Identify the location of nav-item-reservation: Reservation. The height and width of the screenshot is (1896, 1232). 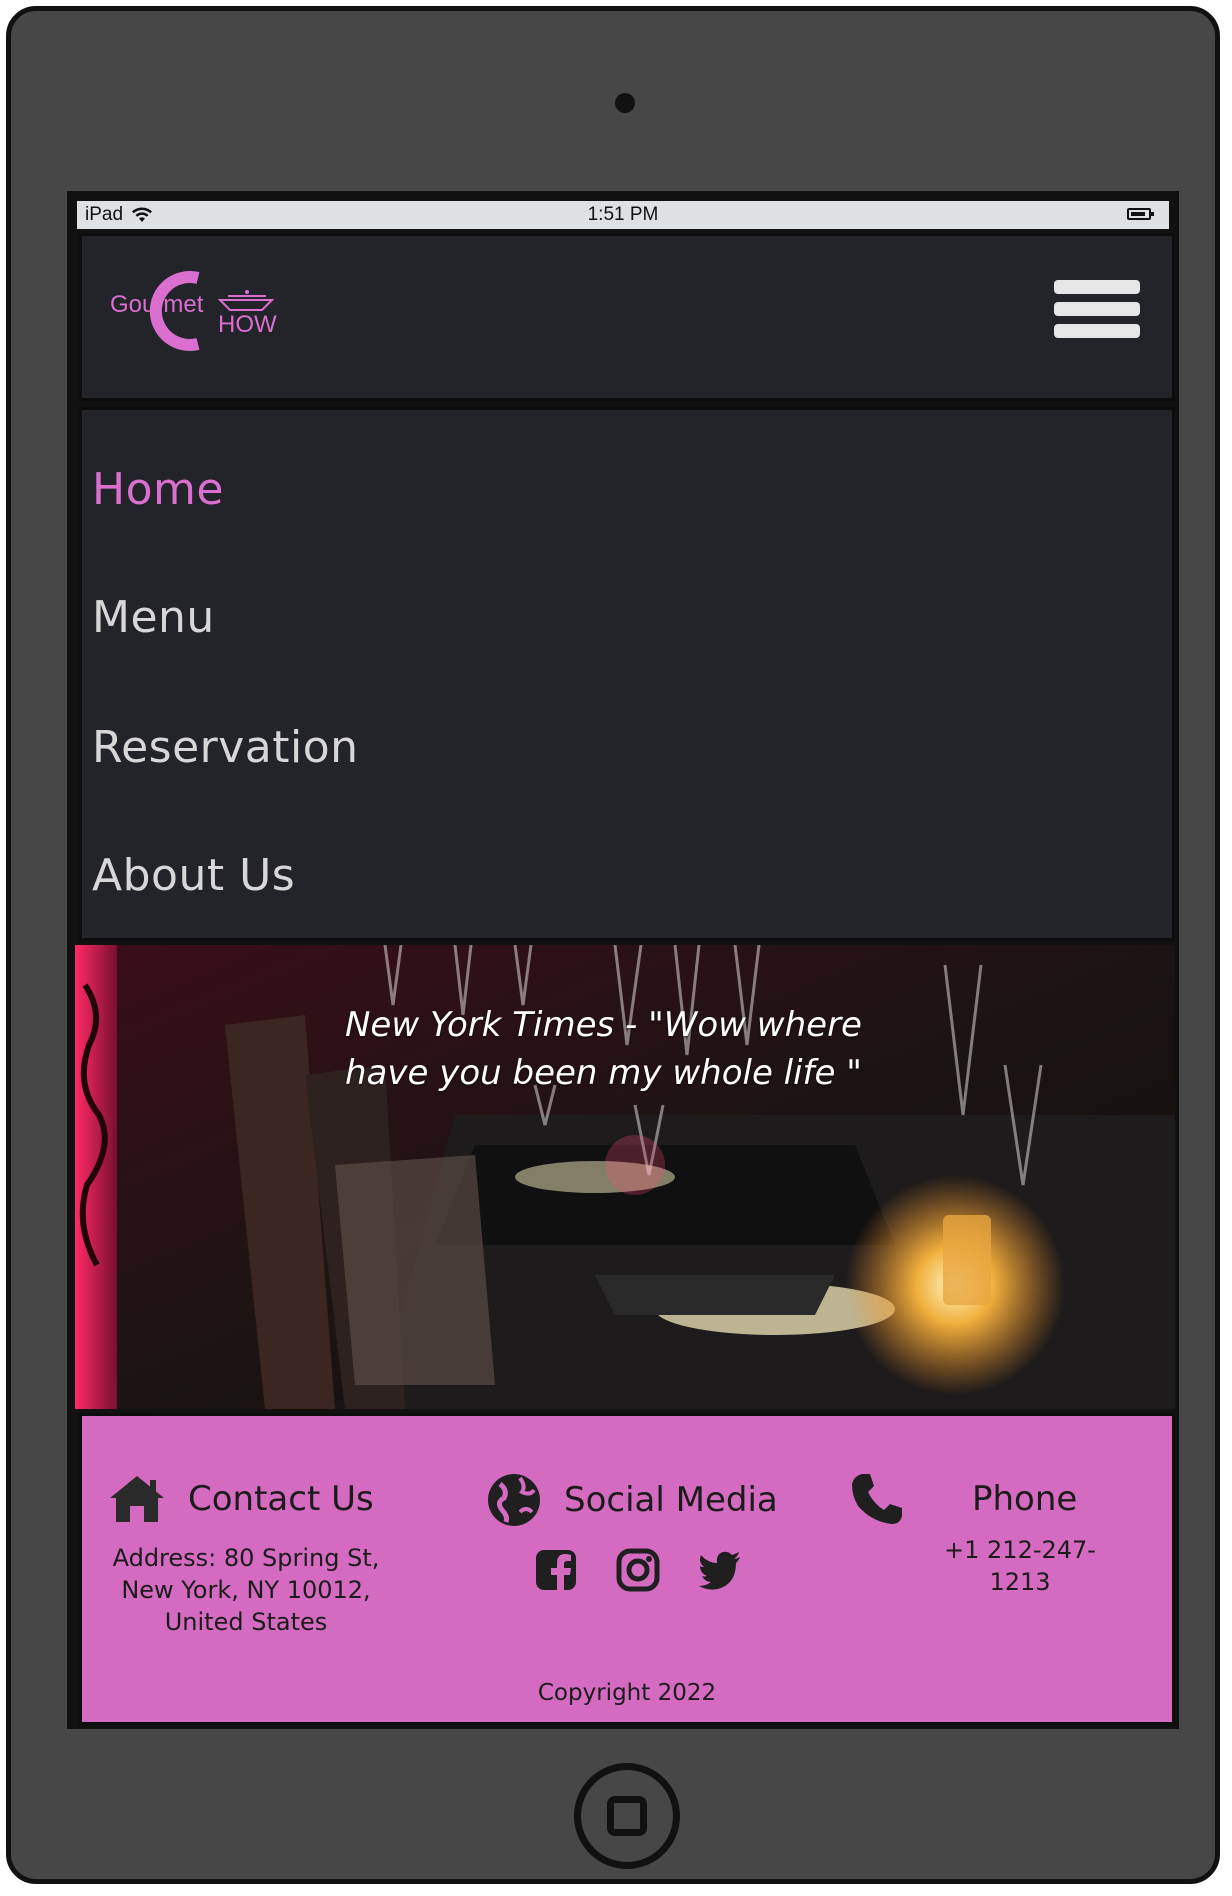
(225, 747).